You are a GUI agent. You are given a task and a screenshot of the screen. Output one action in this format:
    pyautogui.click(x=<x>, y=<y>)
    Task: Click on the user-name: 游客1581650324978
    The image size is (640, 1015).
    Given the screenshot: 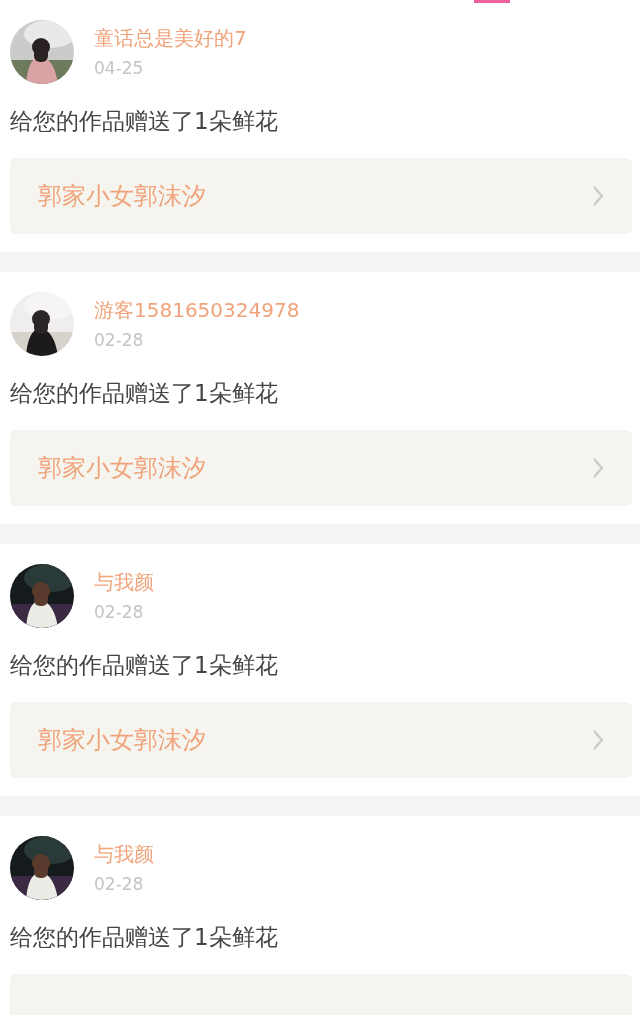 What is the action you would take?
    pyautogui.click(x=197, y=310)
    